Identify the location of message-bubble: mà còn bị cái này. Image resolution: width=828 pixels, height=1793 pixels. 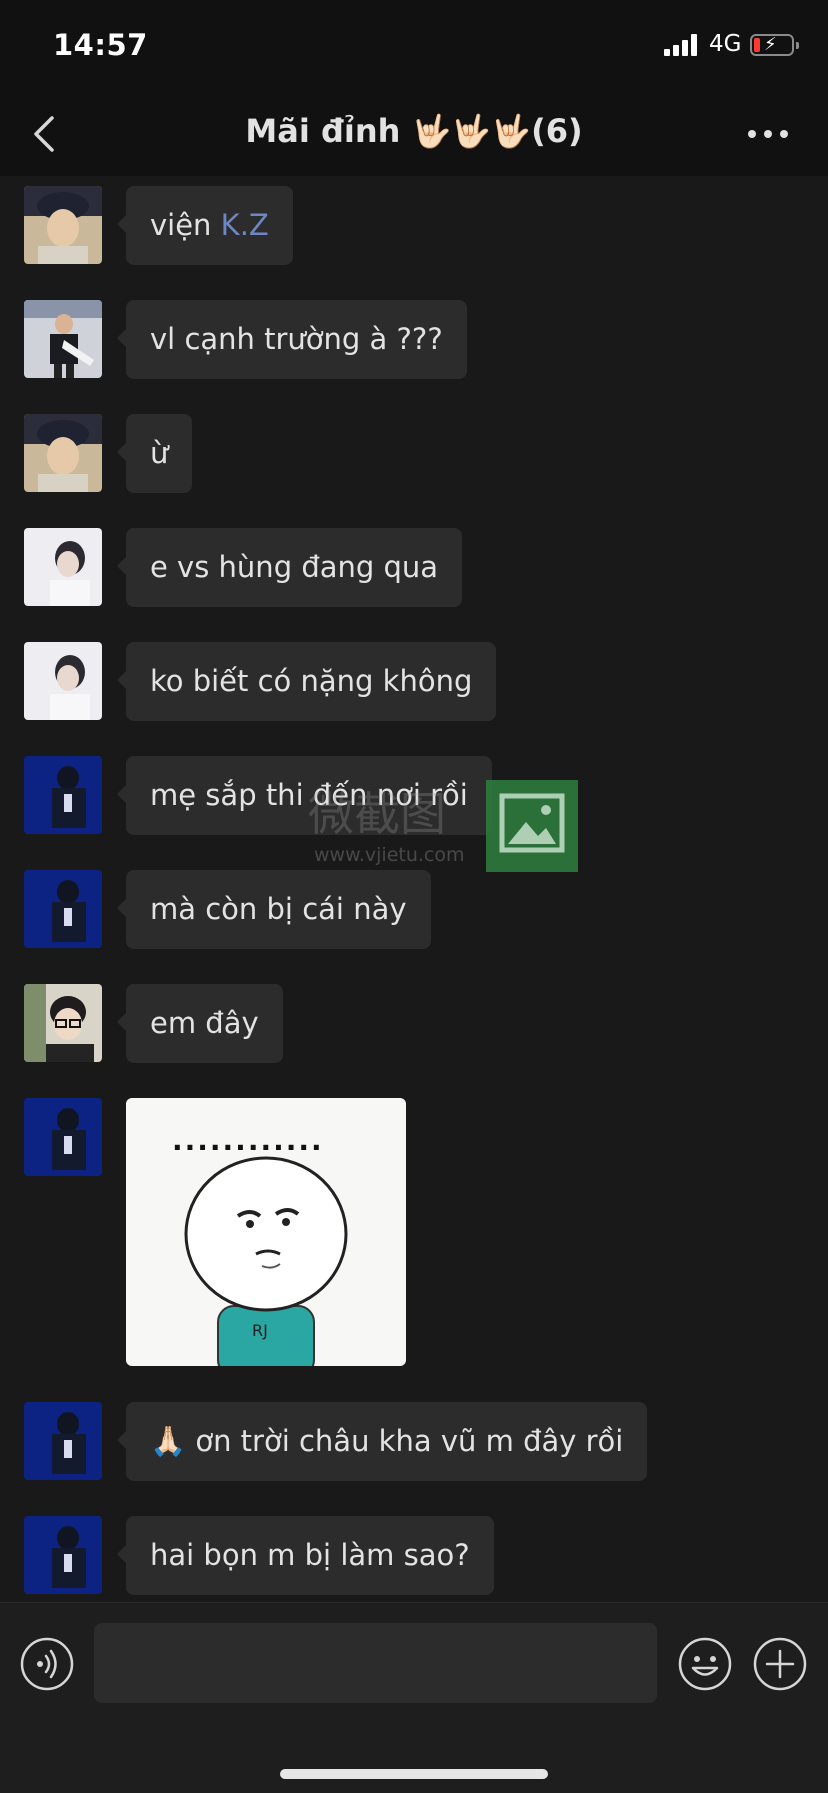
(274, 909).